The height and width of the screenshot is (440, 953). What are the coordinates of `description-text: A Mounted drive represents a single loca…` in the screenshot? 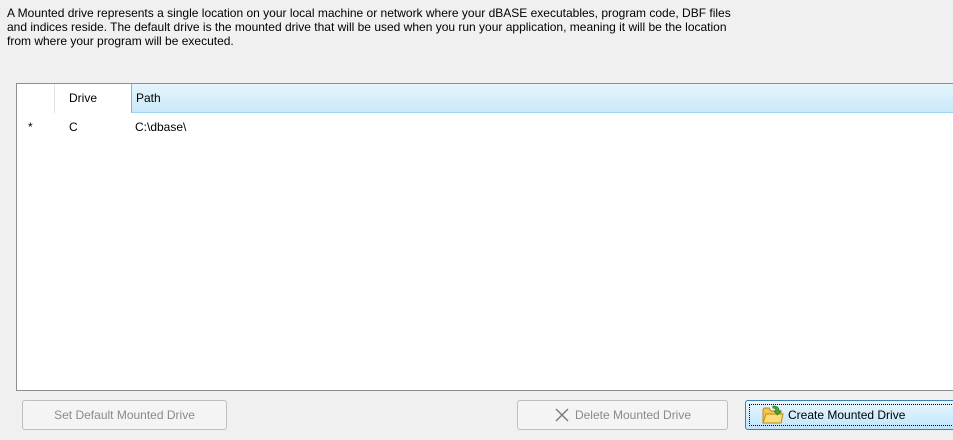 It's located at (480, 27).